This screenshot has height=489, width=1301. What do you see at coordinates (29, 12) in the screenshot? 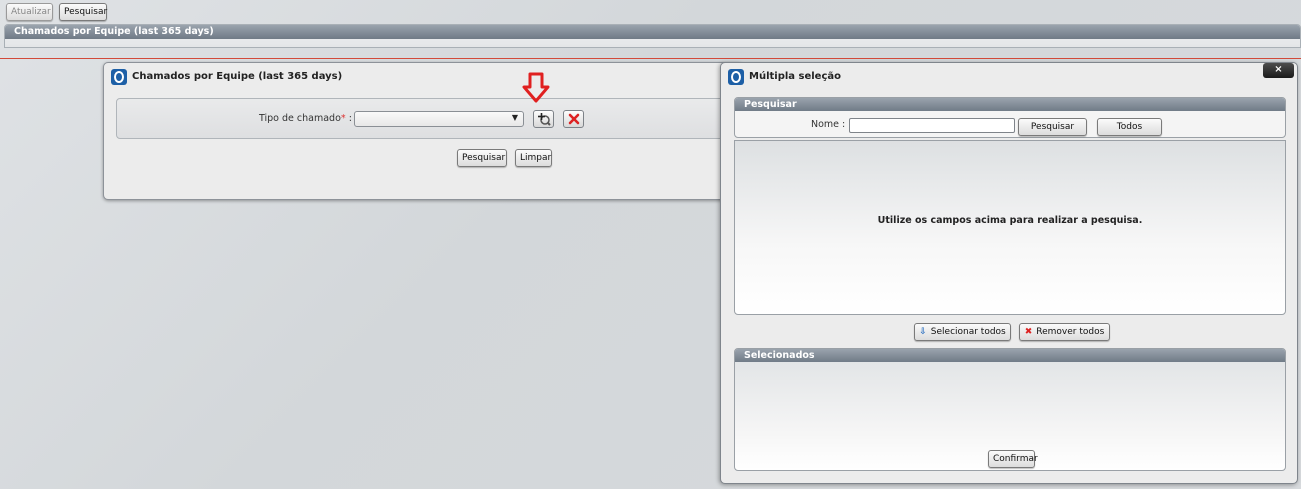
I see `atualizar-button: Atualizar` at bounding box center [29, 12].